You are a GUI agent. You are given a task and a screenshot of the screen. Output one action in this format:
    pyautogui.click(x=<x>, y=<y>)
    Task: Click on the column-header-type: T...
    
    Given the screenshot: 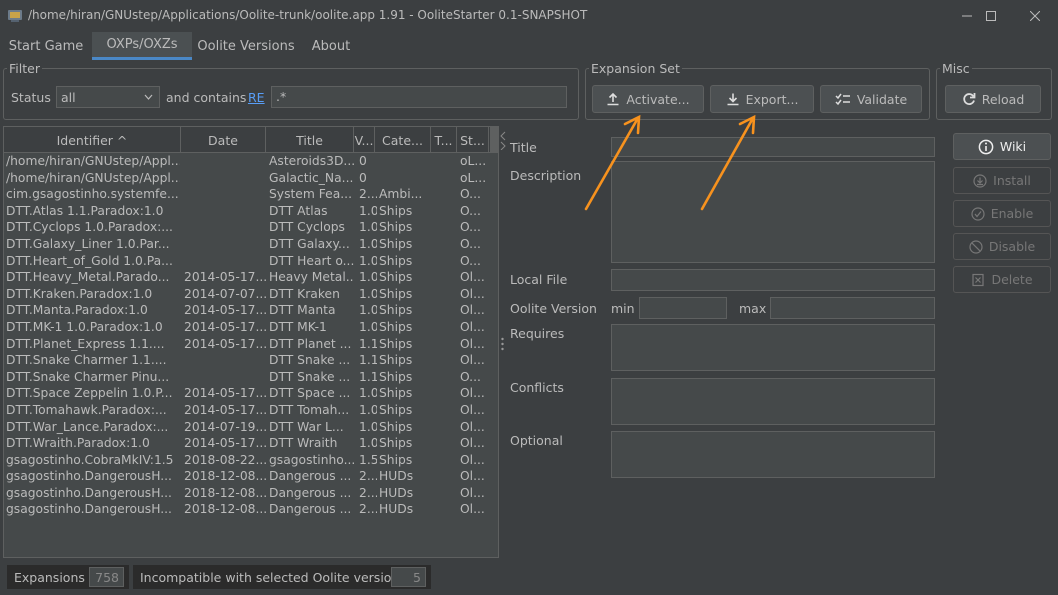 What is the action you would take?
    pyautogui.click(x=444, y=140)
    